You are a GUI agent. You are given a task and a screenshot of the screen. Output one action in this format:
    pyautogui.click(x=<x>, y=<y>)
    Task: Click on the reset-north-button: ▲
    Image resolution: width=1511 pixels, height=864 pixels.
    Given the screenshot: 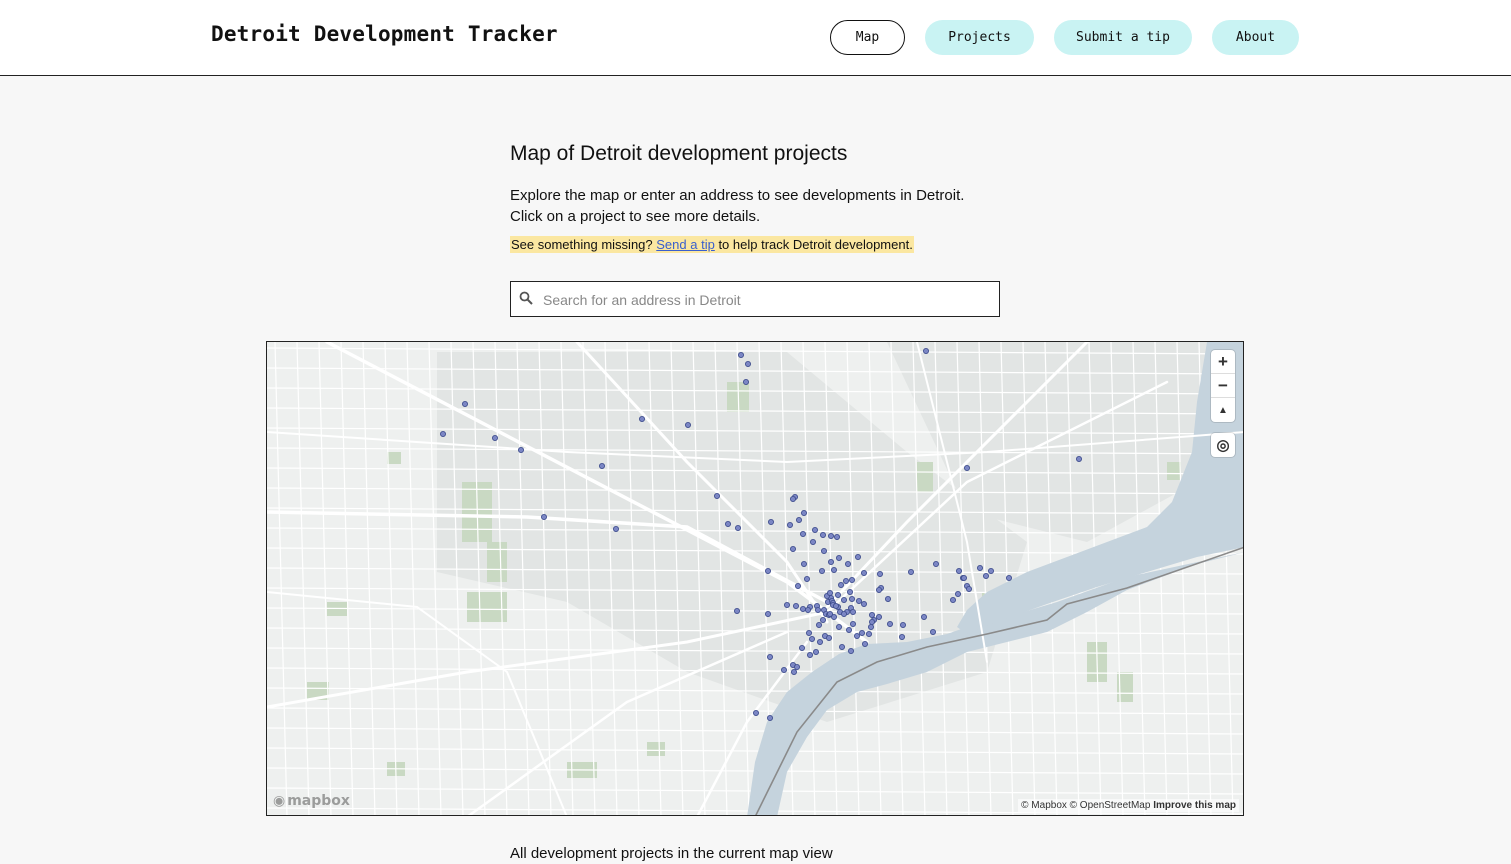 What is the action you would take?
    pyautogui.click(x=1223, y=410)
    